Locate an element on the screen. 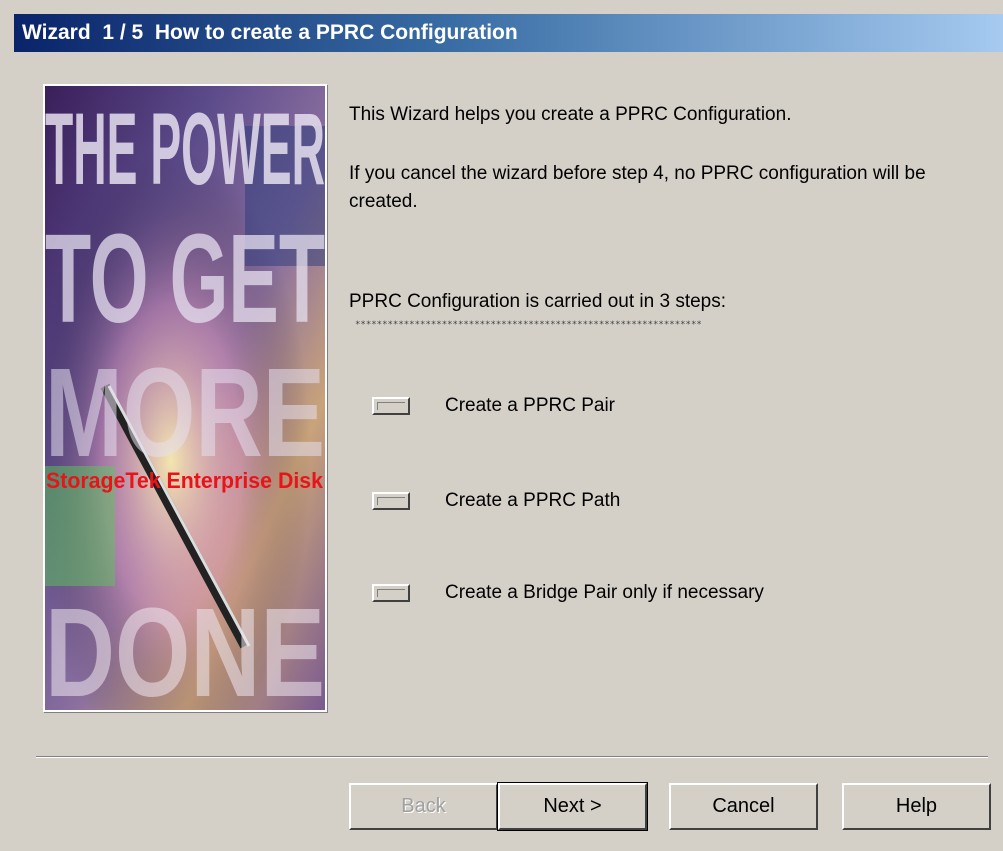 This screenshot has width=1003, height=851. banner-line-2: TO GET is located at coordinates (185, 278).